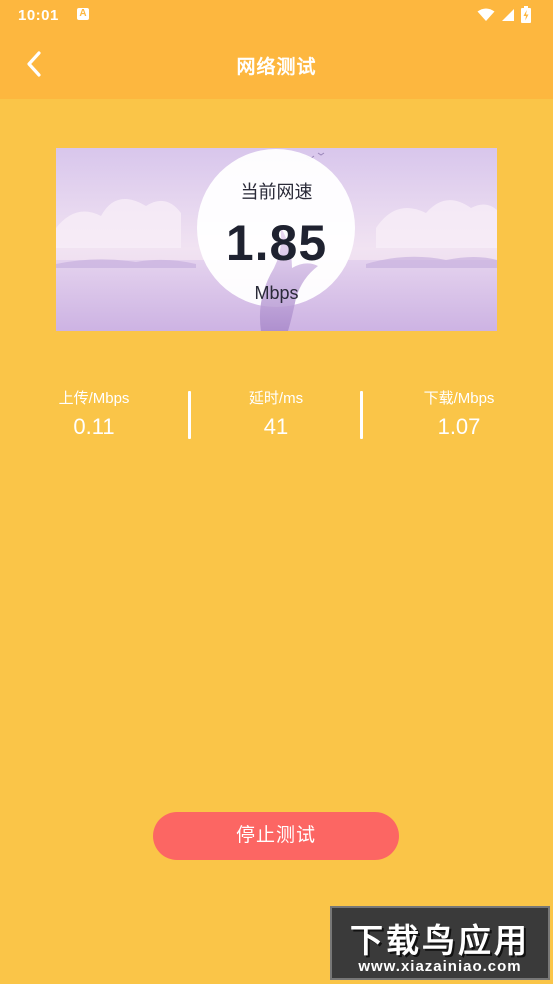 This screenshot has width=553, height=984. What do you see at coordinates (276, 15) in the screenshot?
I see `status-bar: 10:01 A` at bounding box center [276, 15].